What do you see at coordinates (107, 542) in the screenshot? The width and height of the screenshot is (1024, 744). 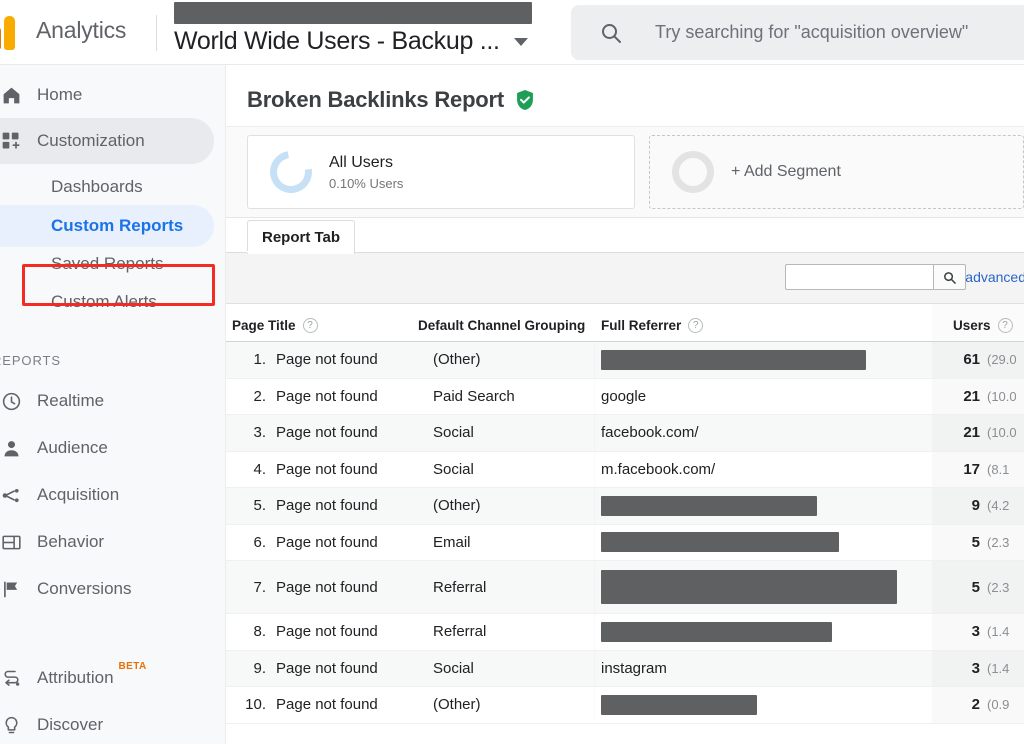 I see `sidebar-item-behavior: Behavior` at bounding box center [107, 542].